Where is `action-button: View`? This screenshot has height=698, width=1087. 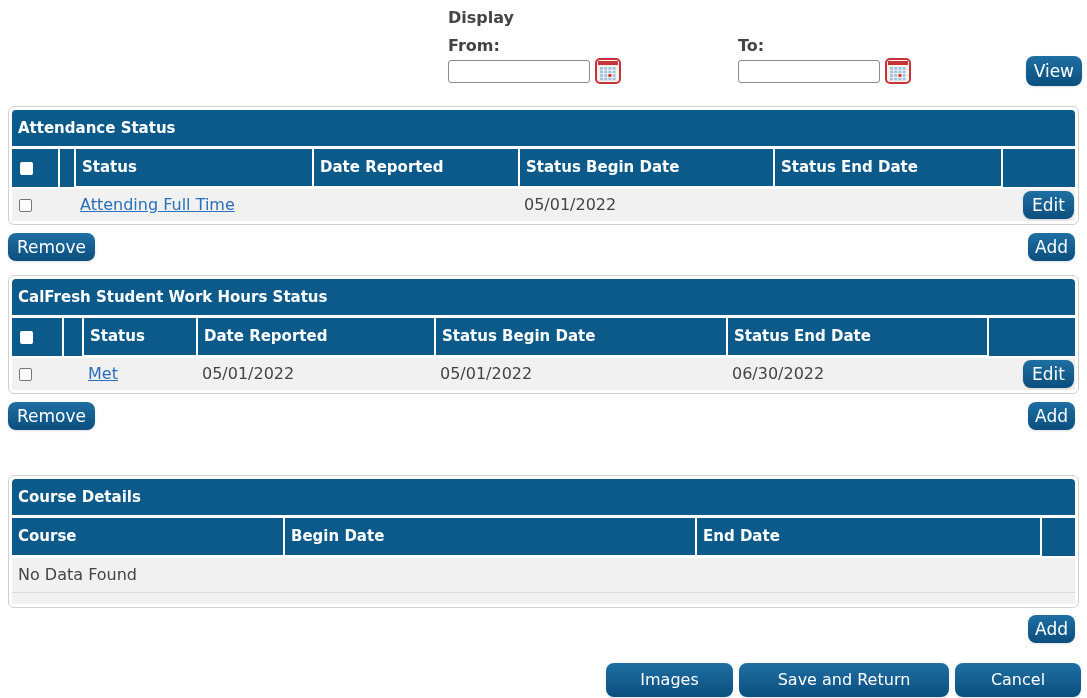 action-button: View is located at coordinates (1053, 71).